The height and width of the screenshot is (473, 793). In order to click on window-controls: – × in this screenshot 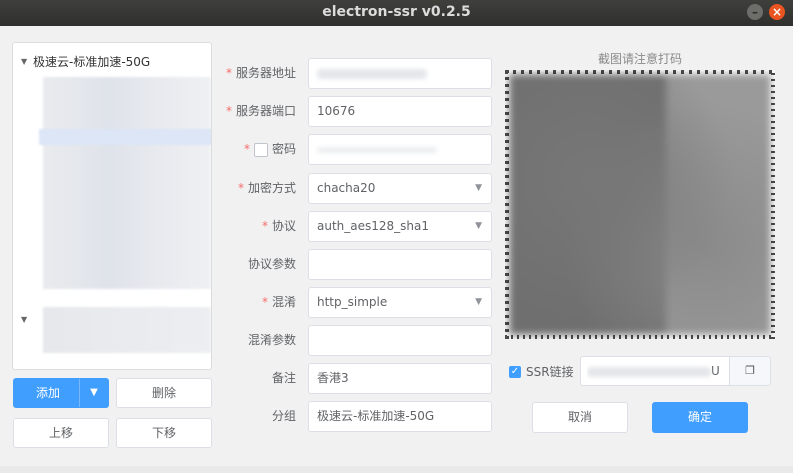, I will do `click(766, 12)`.